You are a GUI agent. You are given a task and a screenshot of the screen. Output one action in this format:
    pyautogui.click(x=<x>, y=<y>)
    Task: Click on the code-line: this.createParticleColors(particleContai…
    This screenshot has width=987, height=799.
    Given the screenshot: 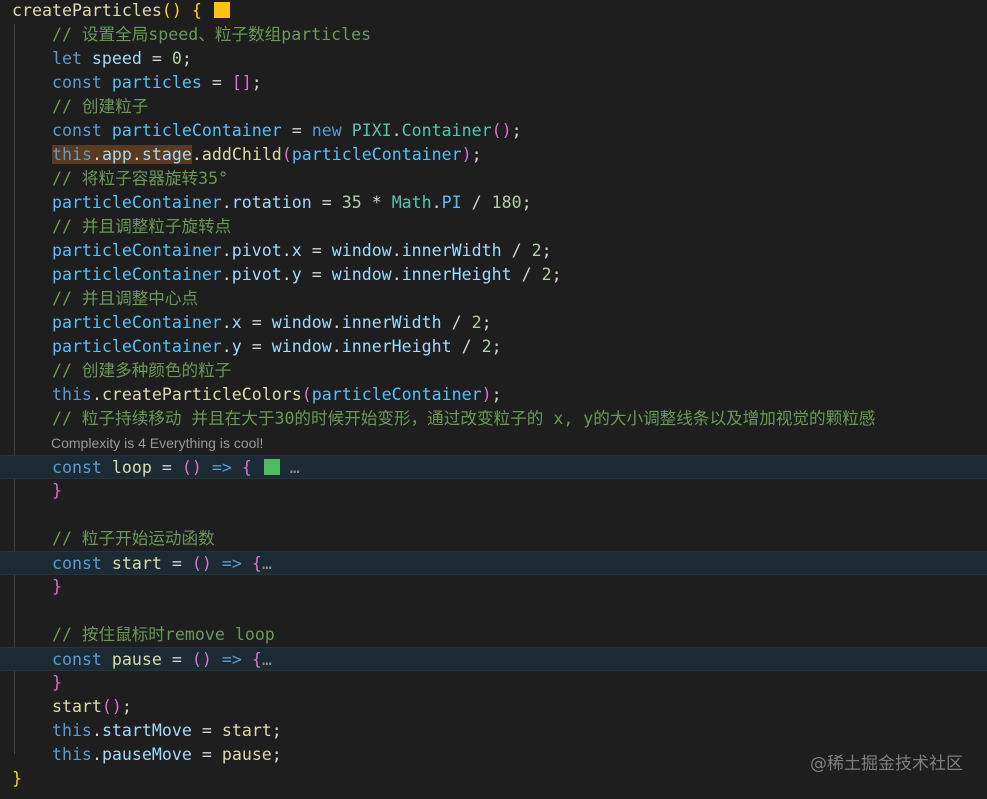 What is the action you would take?
    pyautogui.click(x=493, y=395)
    